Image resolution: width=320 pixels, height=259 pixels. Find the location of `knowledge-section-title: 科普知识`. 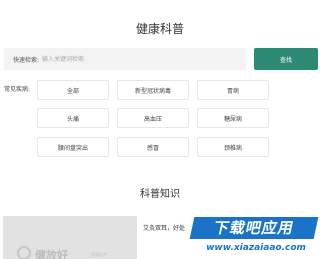

knowledge-section-title: 科普知识 is located at coordinates (160, 194).